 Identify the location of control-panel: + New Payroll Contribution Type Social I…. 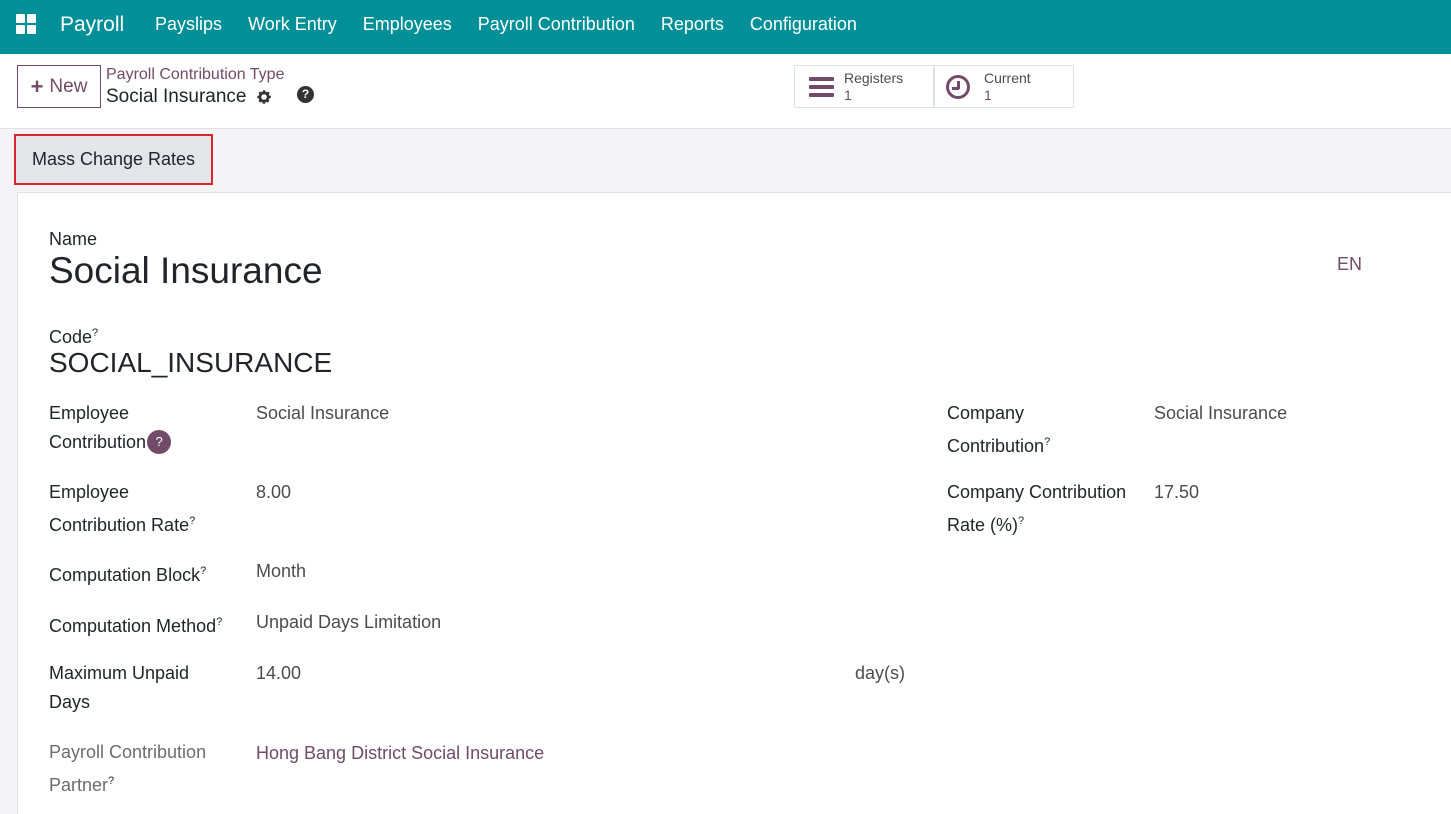
(725, 91).